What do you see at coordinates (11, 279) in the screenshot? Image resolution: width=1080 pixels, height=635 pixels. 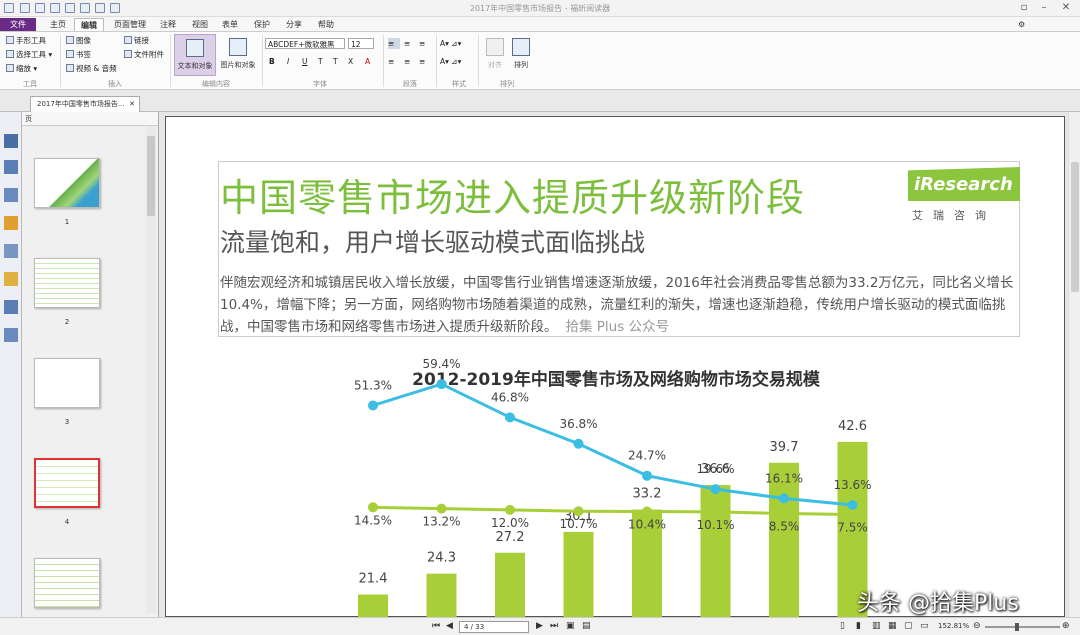 I see `security-panel-icon` at bounding box center [11, 279].